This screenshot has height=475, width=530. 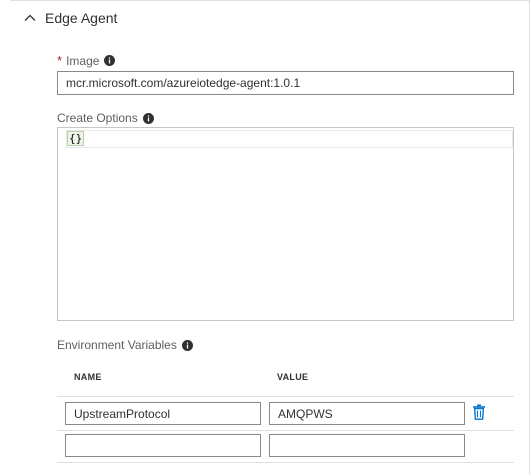 What do you see at coordinates (117, 345) in the screenshot?
I see `env-vars-label: Environment Variables` at bounding box center [117, 345].